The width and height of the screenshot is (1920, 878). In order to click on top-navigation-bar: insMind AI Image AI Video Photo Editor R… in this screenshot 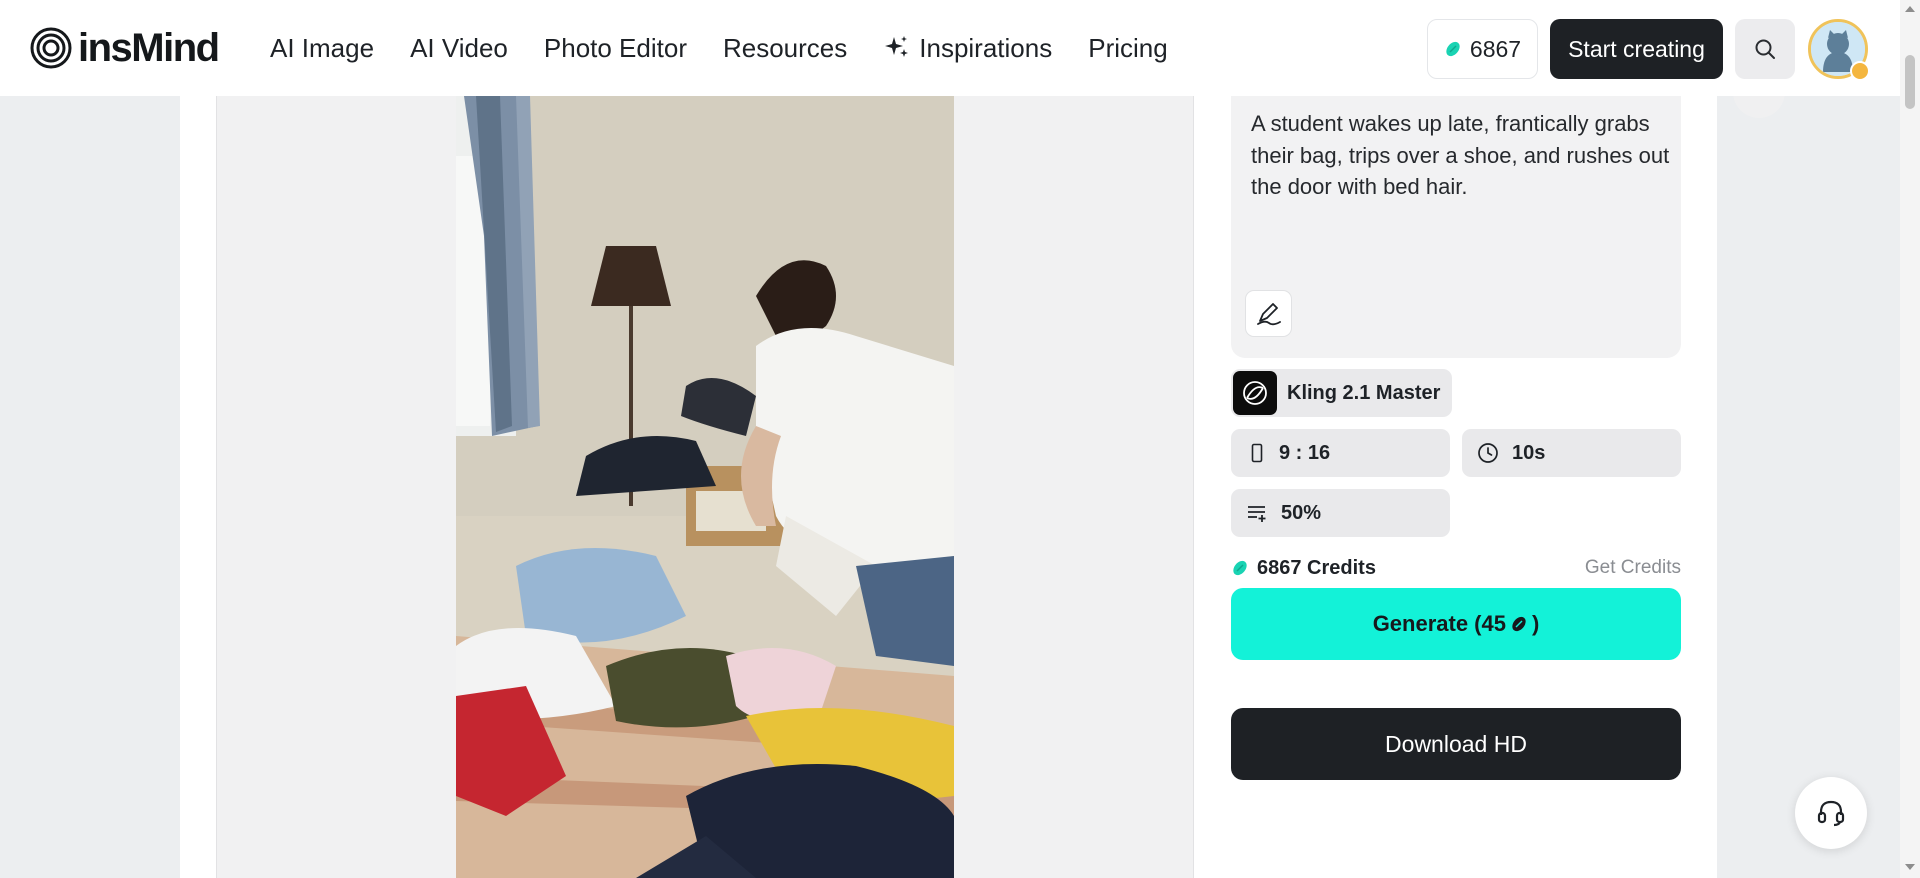, I will do `click(950, 48)`.